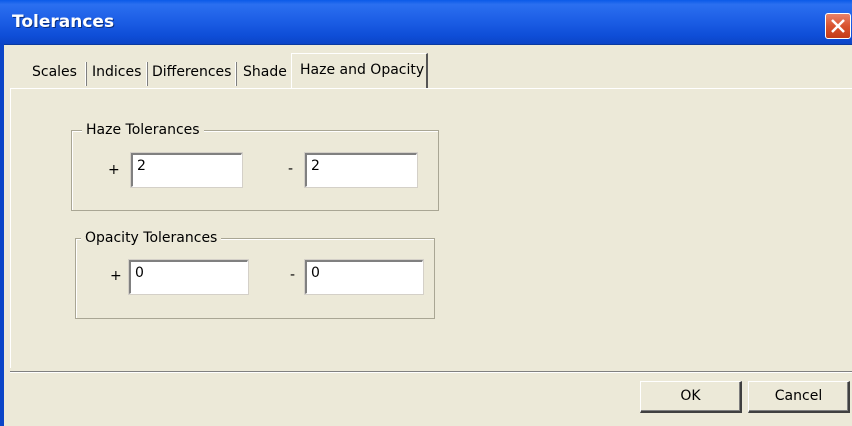  Describe the element at coordinates (114, 170) in the screenshot. I see `haze-plus-sign: +` at that location.